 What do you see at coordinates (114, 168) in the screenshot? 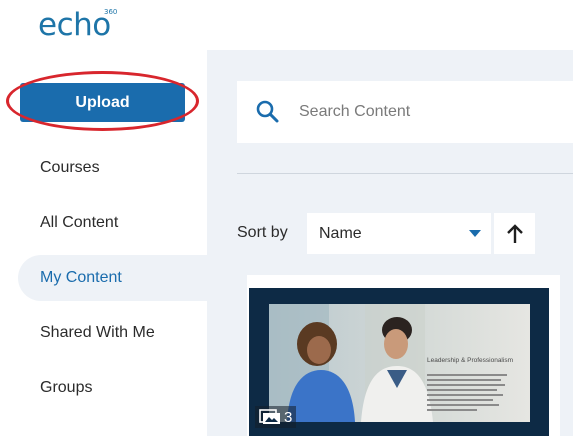
I see `sidebar-item-courses: Courses` at bounding box center [114, 168].